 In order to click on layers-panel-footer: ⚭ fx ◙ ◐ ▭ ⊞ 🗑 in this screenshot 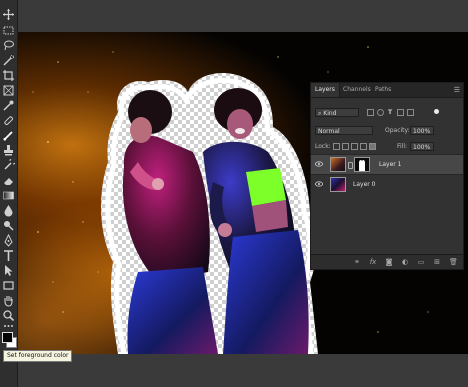, I will do `click(387, 261)`.